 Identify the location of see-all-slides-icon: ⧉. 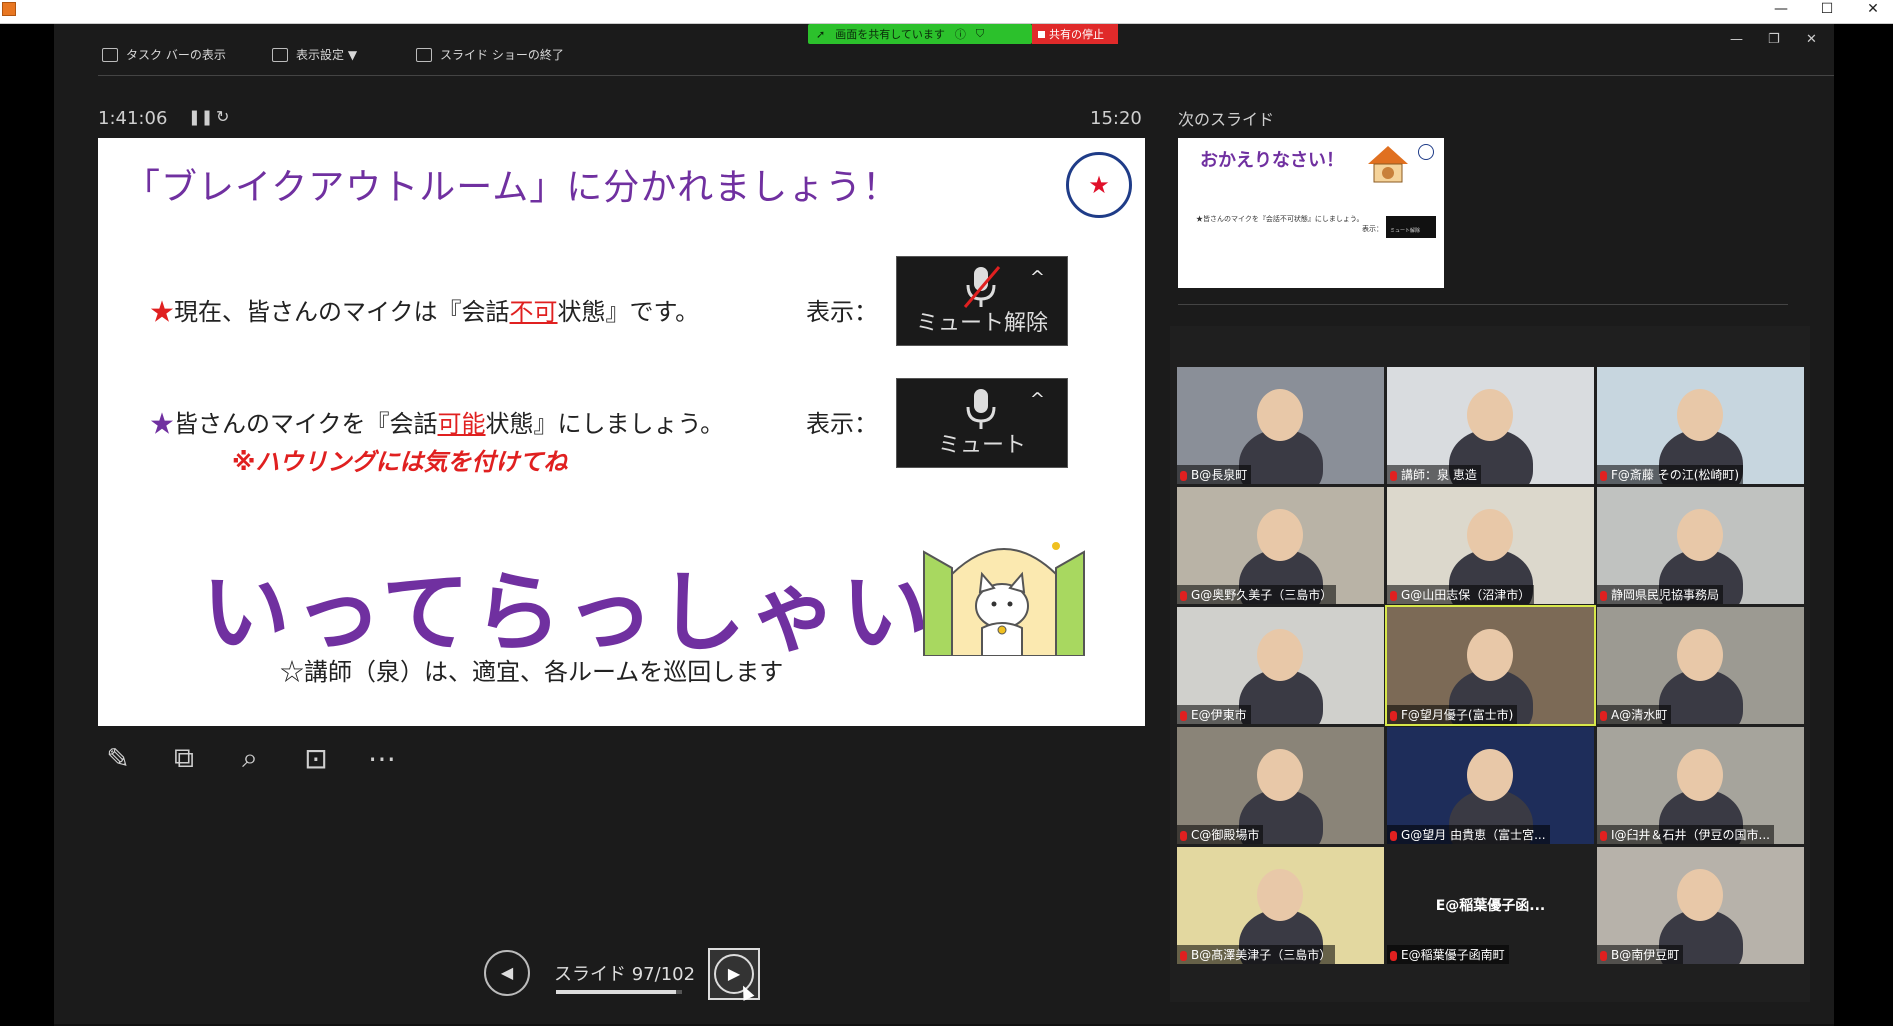
(184, 758).